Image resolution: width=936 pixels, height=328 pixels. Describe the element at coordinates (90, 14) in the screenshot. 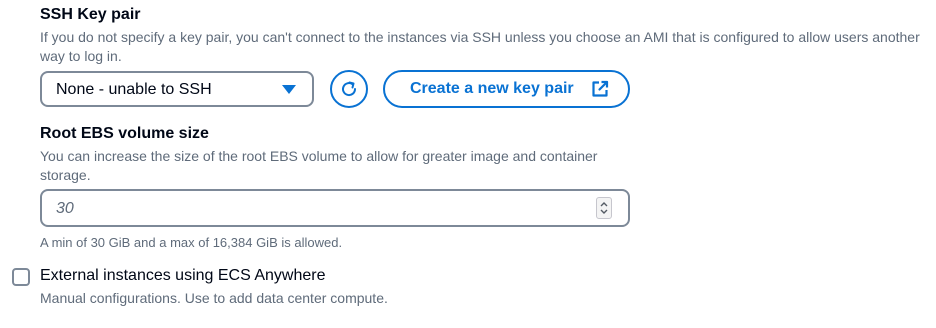

I see `ssh-key-pair-title: SSH Key pair` at that location.